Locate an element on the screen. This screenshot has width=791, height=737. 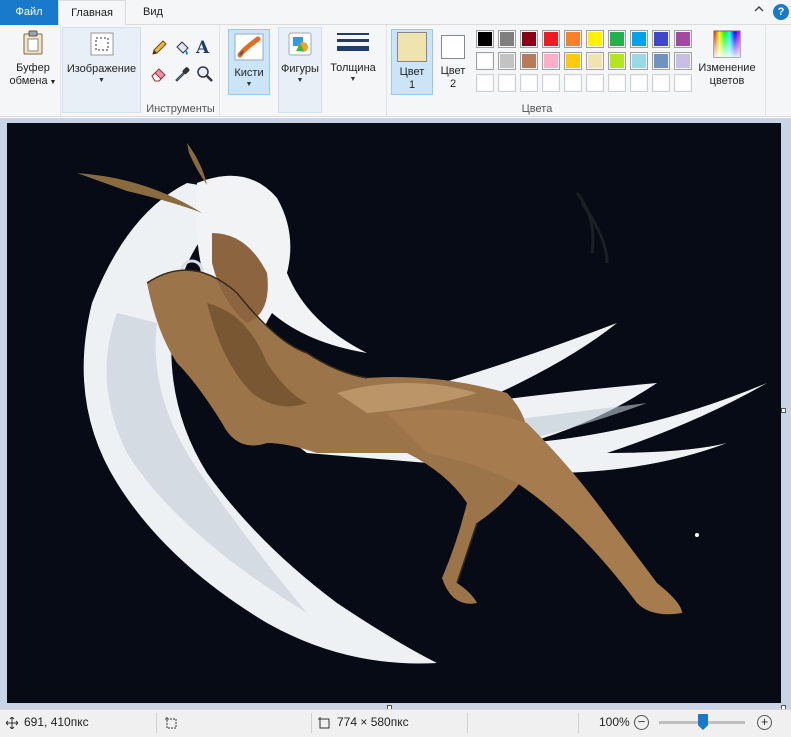
fill-icon is located at coordinates (182, 48).